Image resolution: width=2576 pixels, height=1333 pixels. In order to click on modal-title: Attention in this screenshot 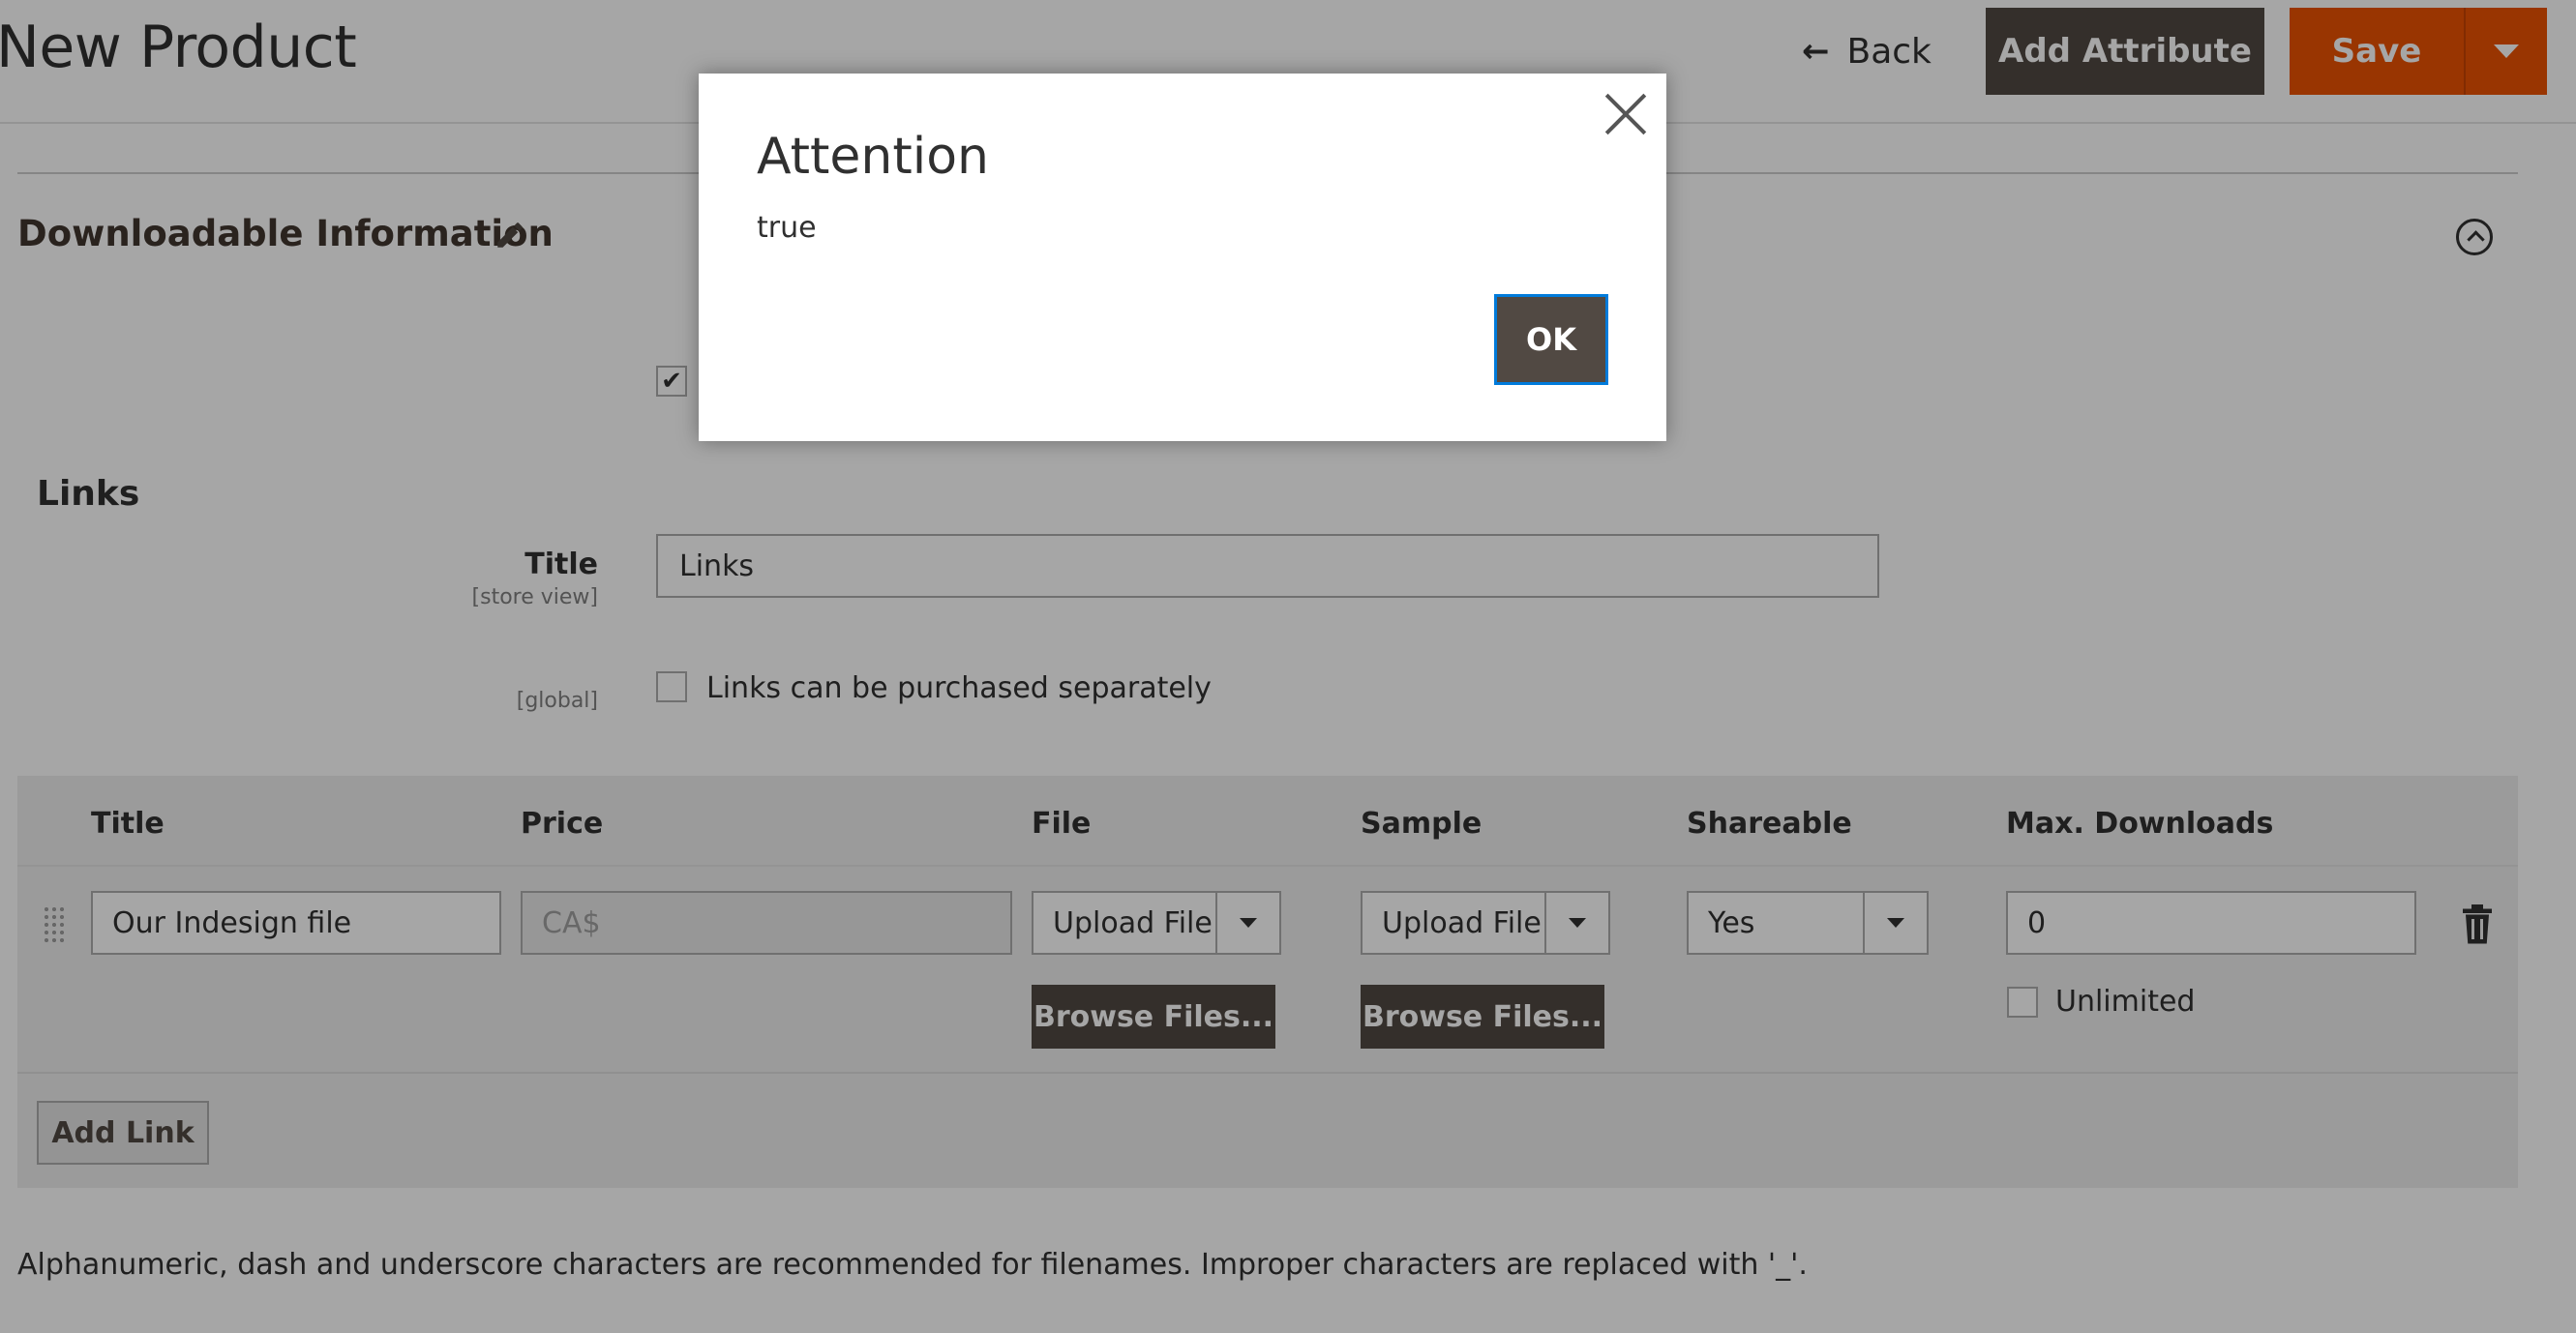, I will do `click(873, 157)`.